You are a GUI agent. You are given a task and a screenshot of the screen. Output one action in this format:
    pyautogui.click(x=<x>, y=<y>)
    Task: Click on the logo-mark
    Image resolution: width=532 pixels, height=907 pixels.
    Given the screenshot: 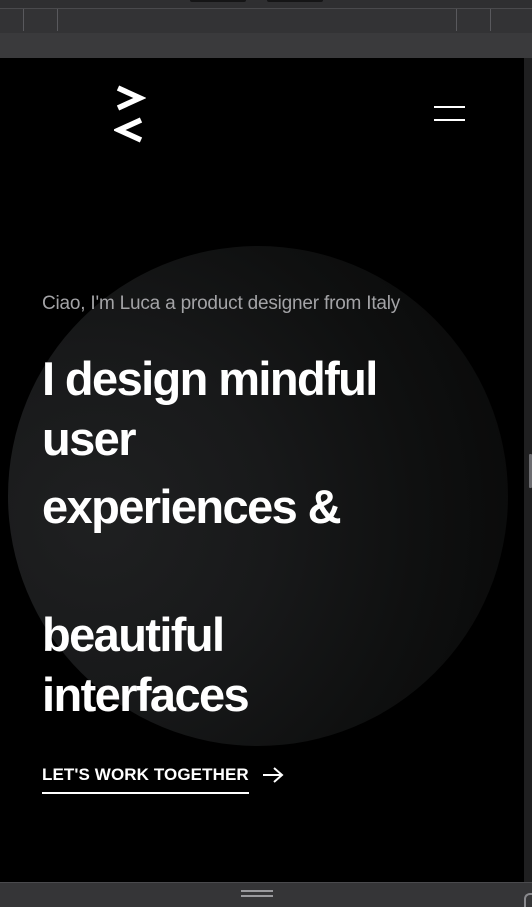 What is the action you would take?
    pyautogui.click(x=130, y=114)
    